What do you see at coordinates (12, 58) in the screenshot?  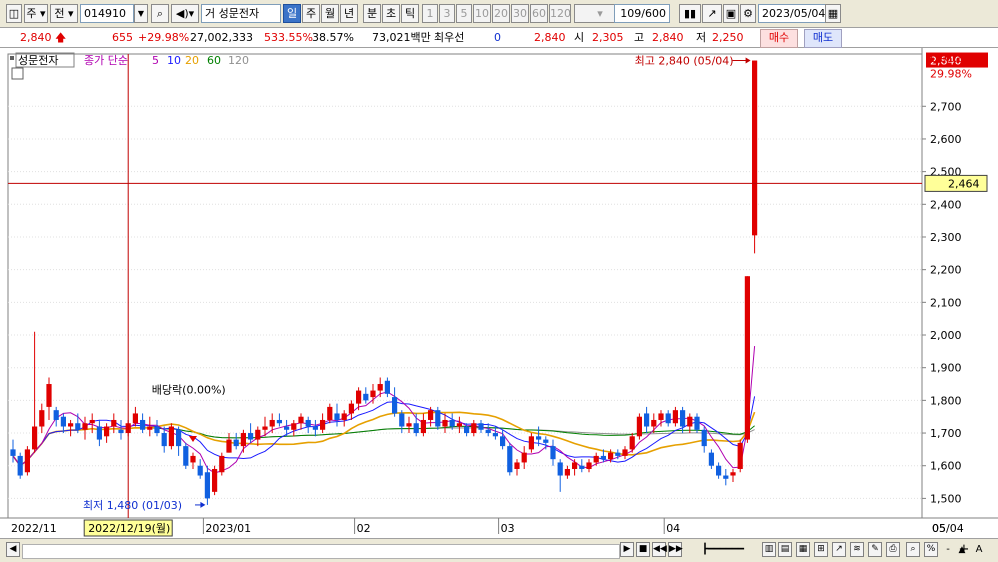 I see `legend-square-icon` at bounding box center [12, 58].